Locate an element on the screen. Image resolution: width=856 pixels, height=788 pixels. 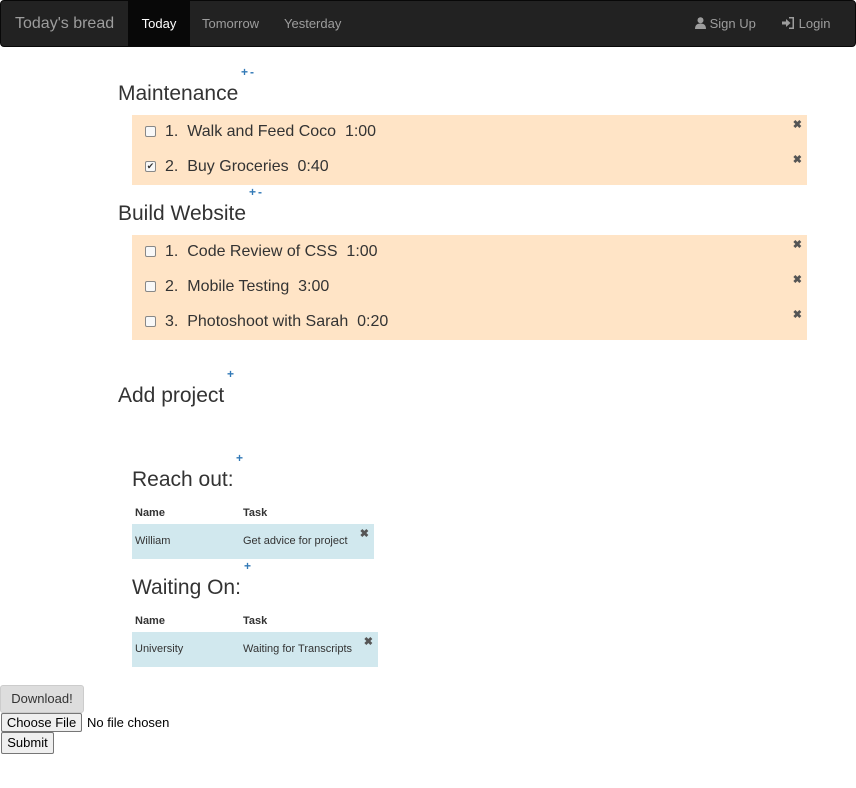
task-text: 1. Walk and Feed Coco 1:00 is located at coordinates (271, 131).